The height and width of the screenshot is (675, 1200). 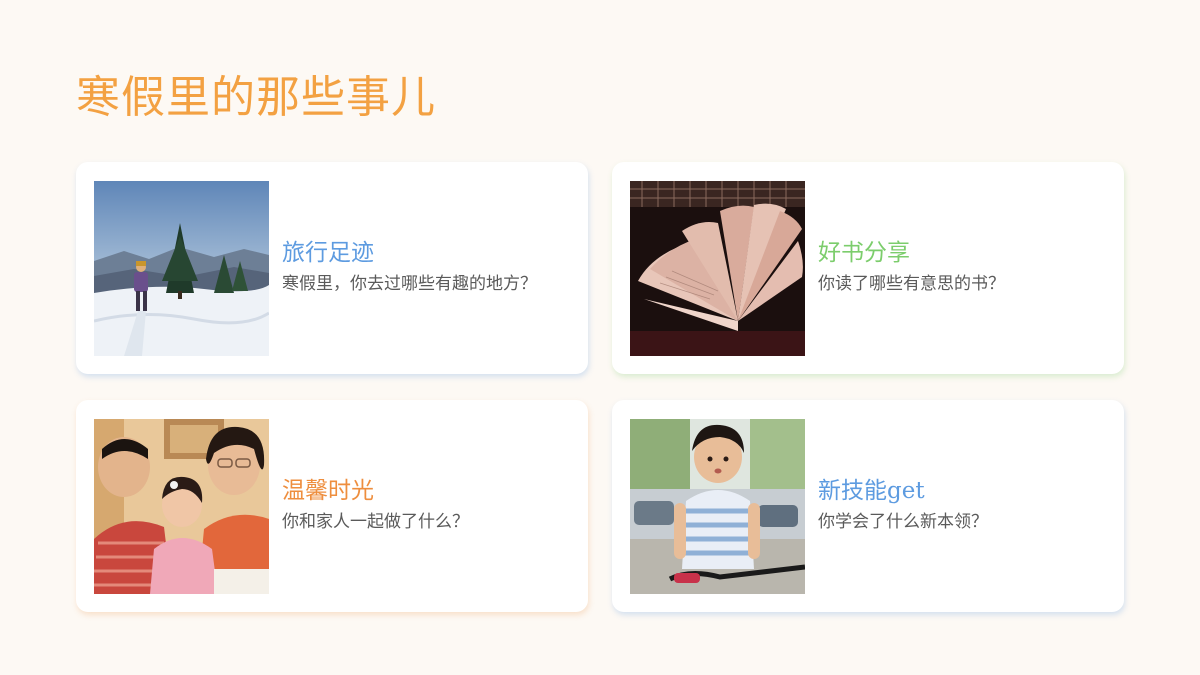 I want to click on card-books: 好书分享 你读了哪些有意思的书？, so click(x=868, y=268).